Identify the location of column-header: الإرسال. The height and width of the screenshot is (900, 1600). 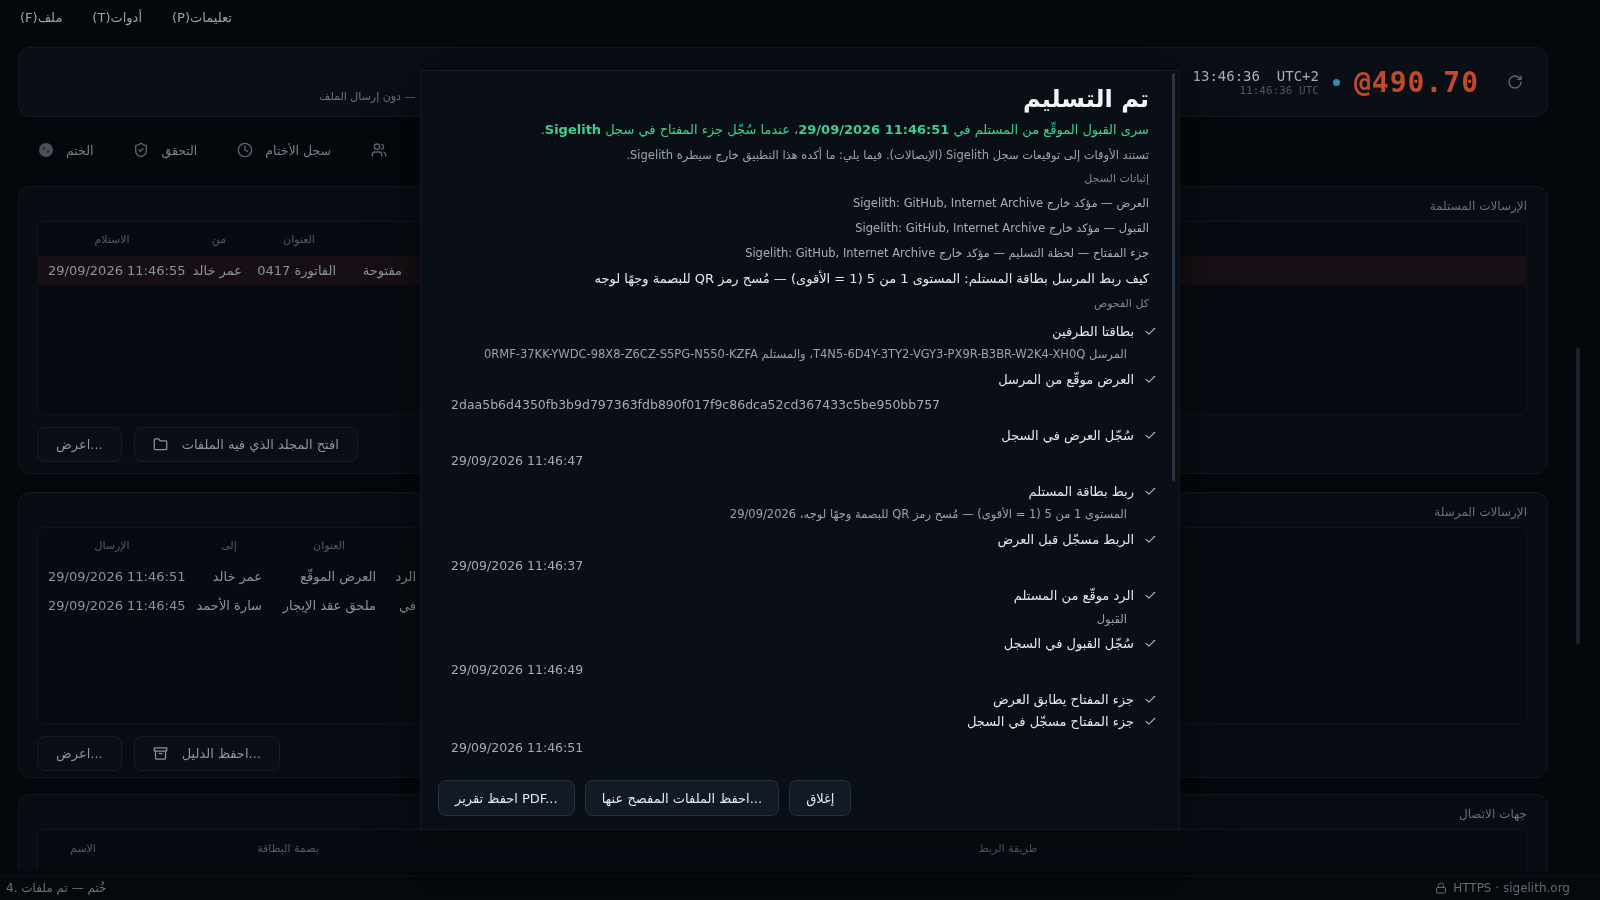
(112, 545).